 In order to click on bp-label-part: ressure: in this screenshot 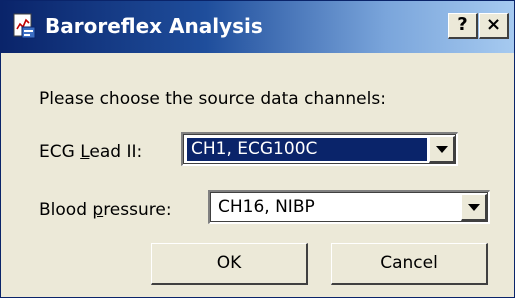, I will do `click(137, 210)`.